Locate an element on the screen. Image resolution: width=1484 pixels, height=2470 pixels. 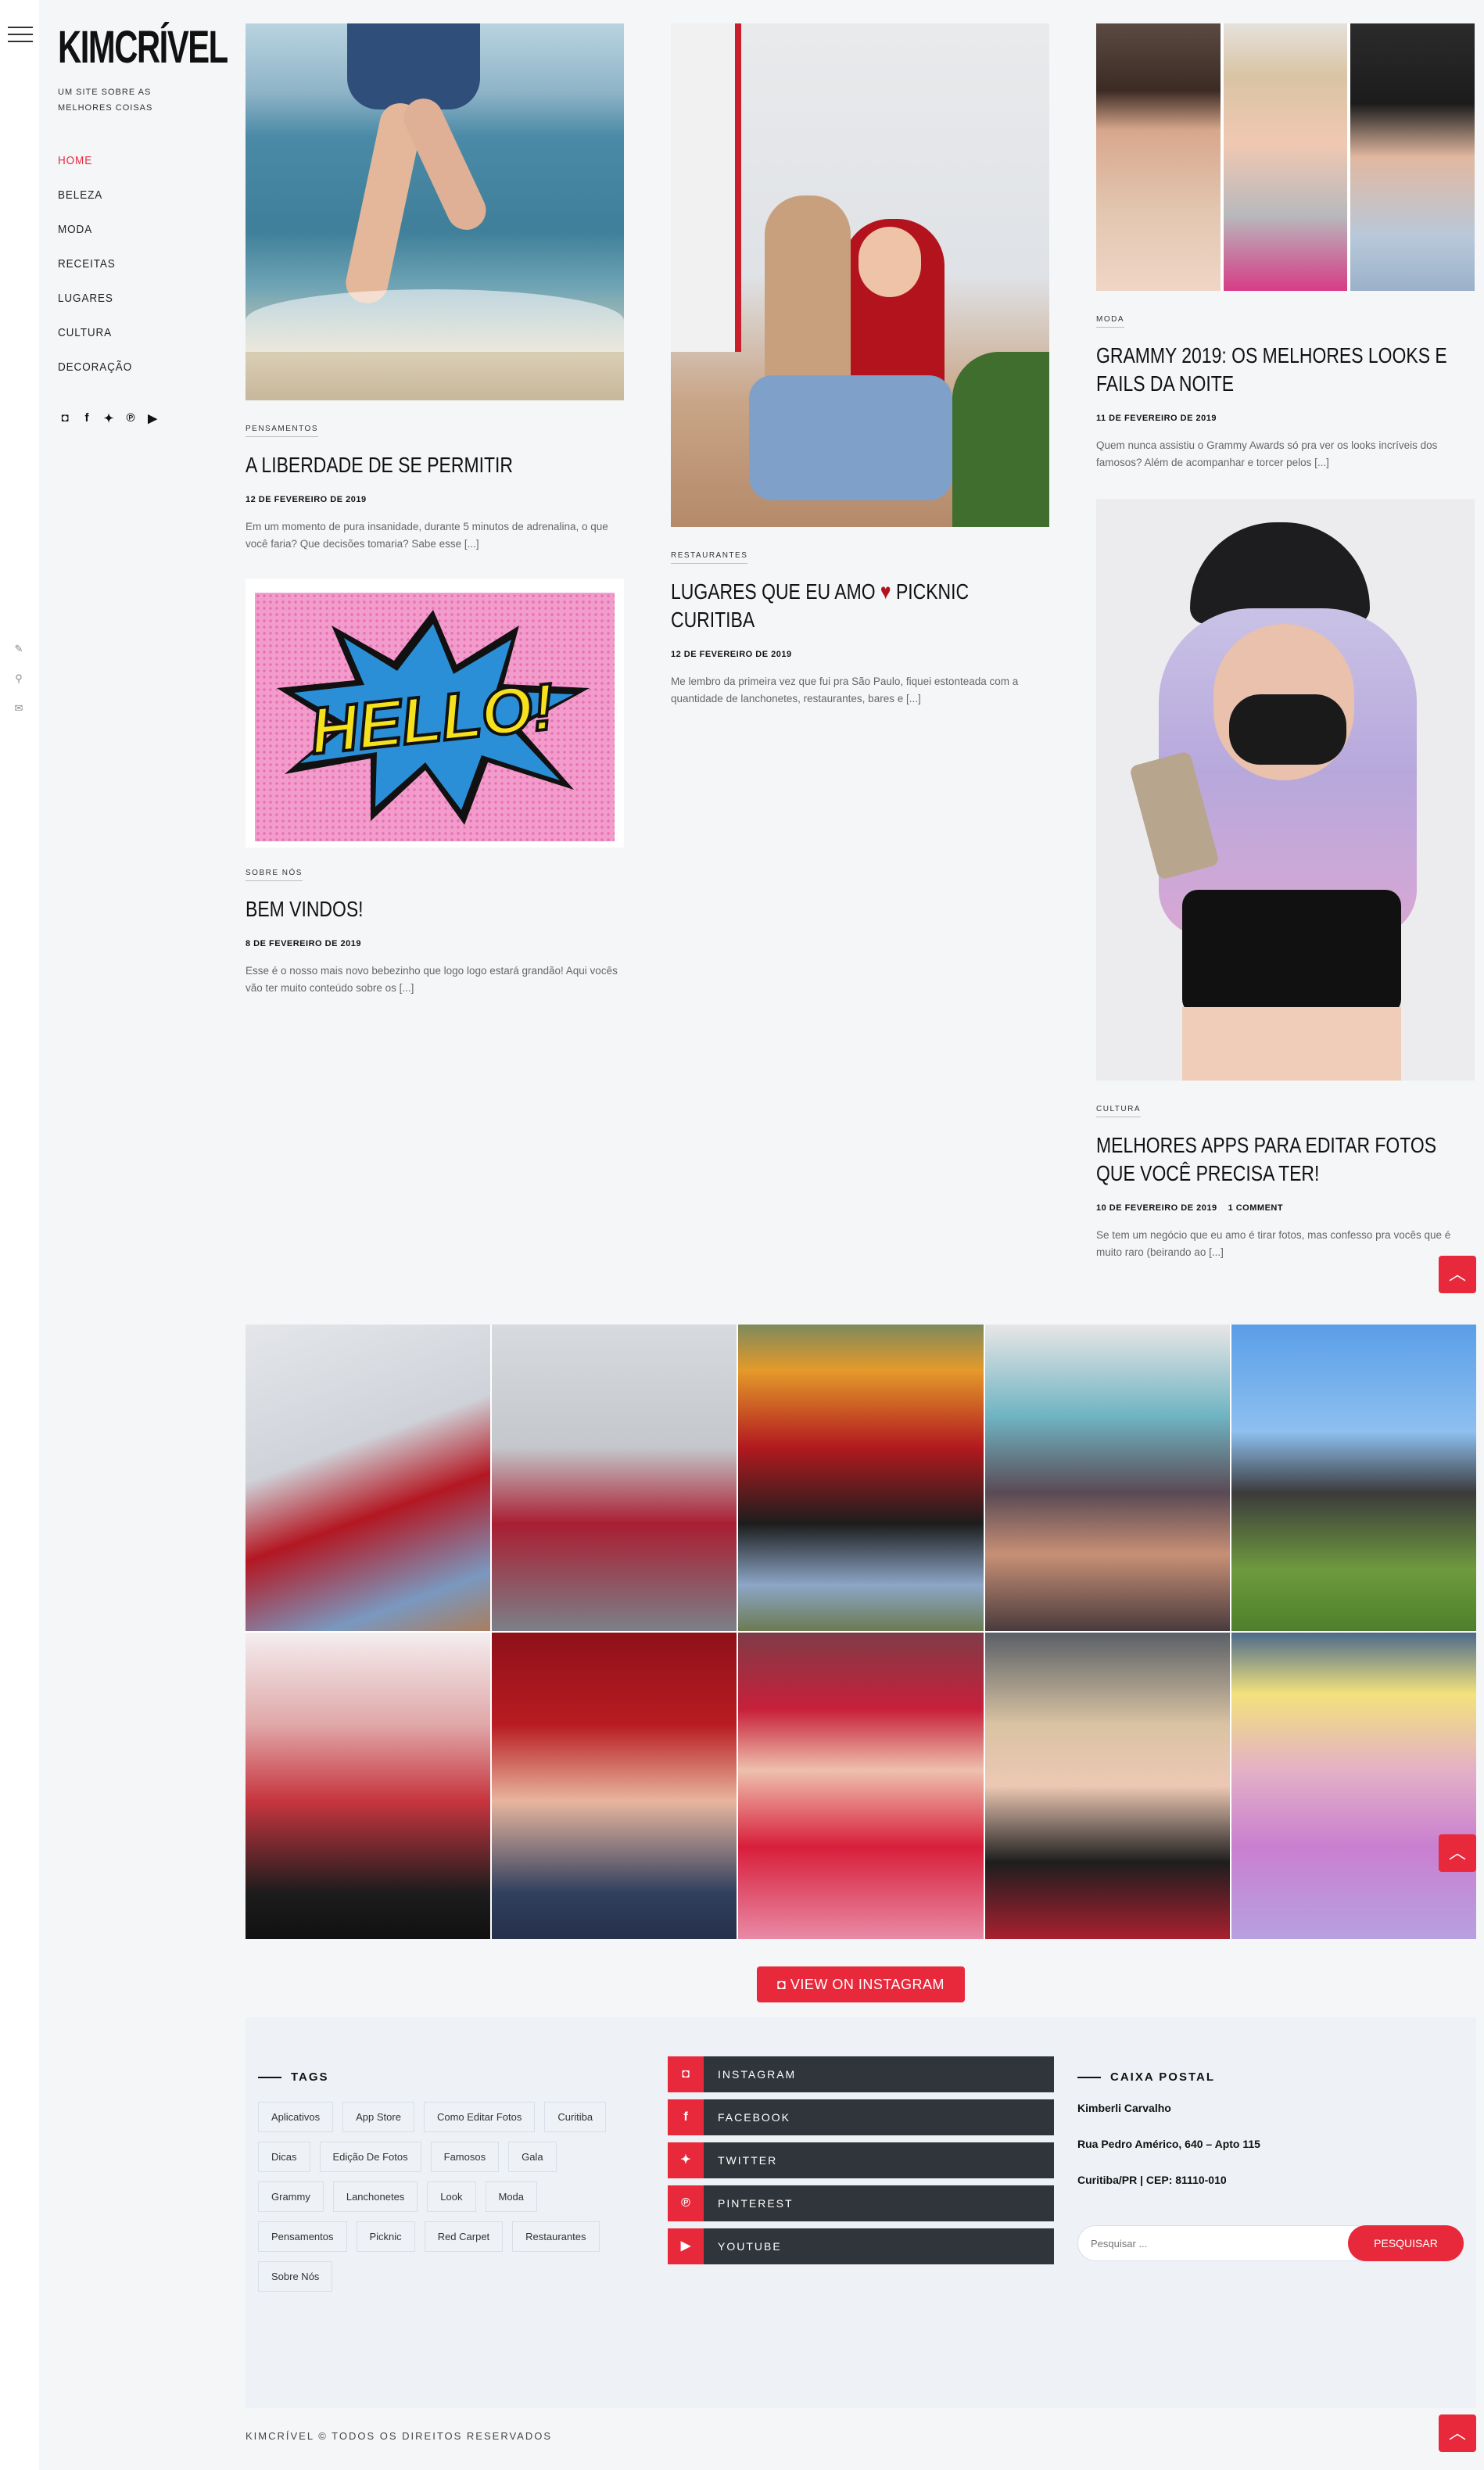
instagram-icon: ◘ is located at coordinates (65, 418).